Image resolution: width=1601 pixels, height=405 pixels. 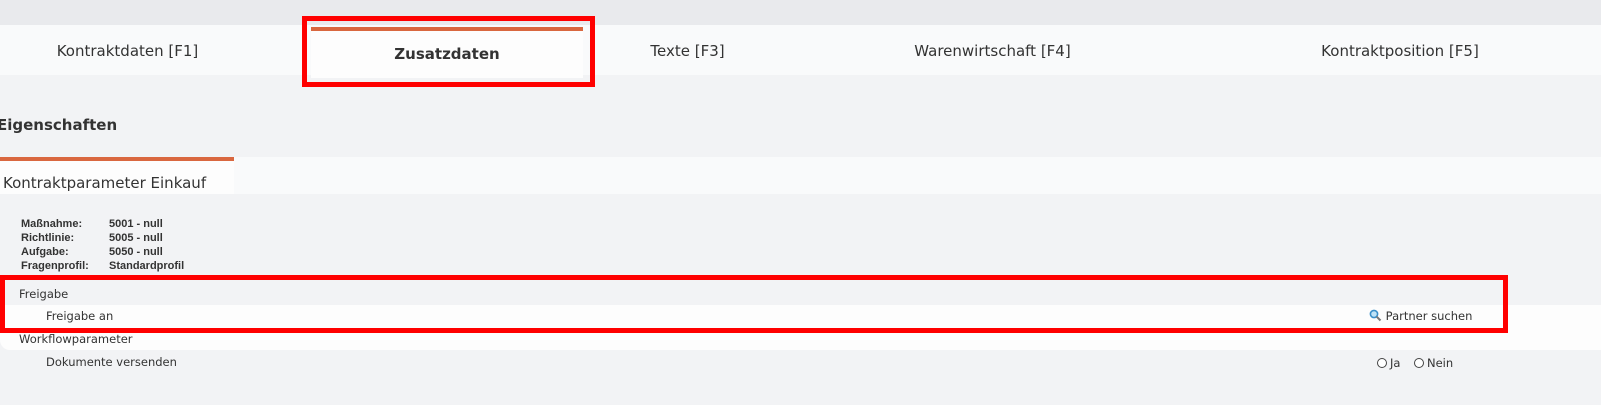 What do you see at coordinates (1388, 363) in the screenshot?
I see `radio-ja: Ja` at bounding box center [1388, 363].